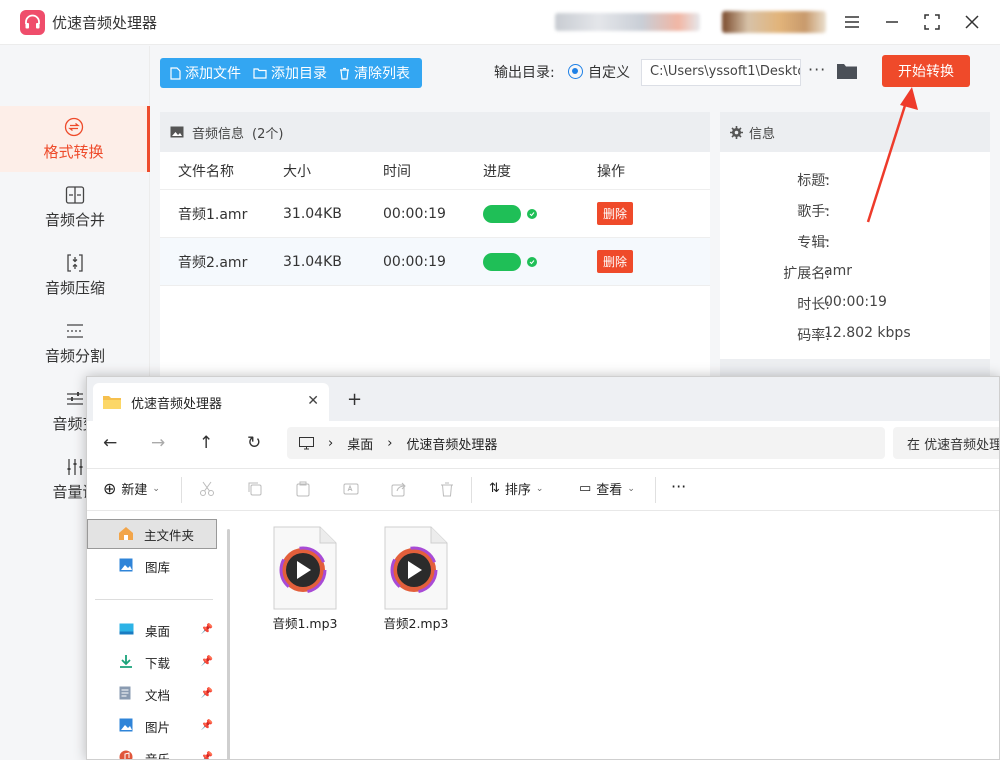 The image size is (1000, 760). Describe the element at coordinates (129, 566) in the screenshot. I see `gallery-icon` at that location.